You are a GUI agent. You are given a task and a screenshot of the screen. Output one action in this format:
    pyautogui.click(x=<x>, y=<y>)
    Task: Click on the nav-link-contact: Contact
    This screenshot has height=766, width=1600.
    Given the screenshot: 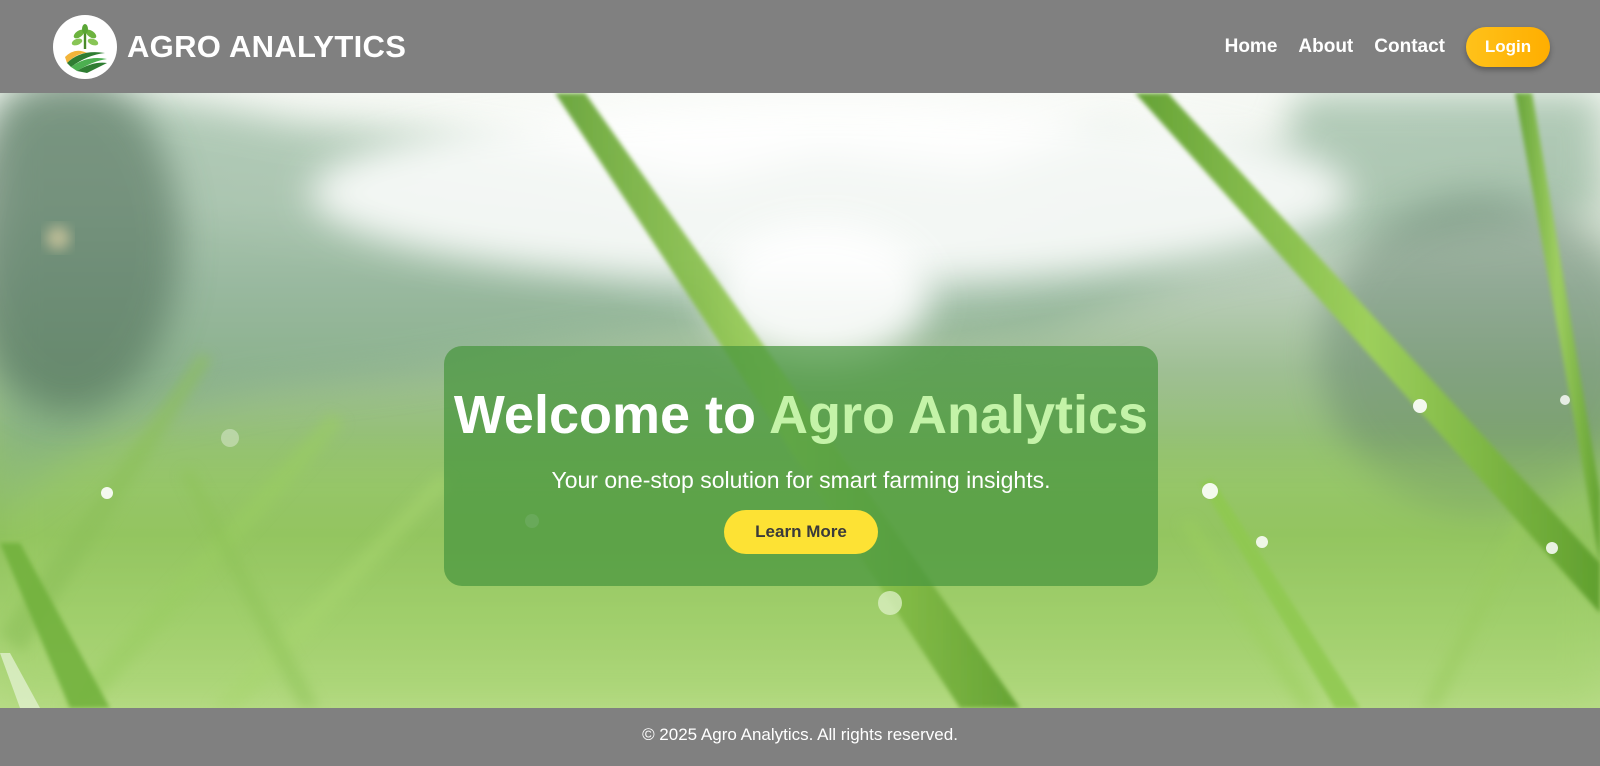 What is the action you would take?
    pyautogui.click(x=1409, y=47)
    